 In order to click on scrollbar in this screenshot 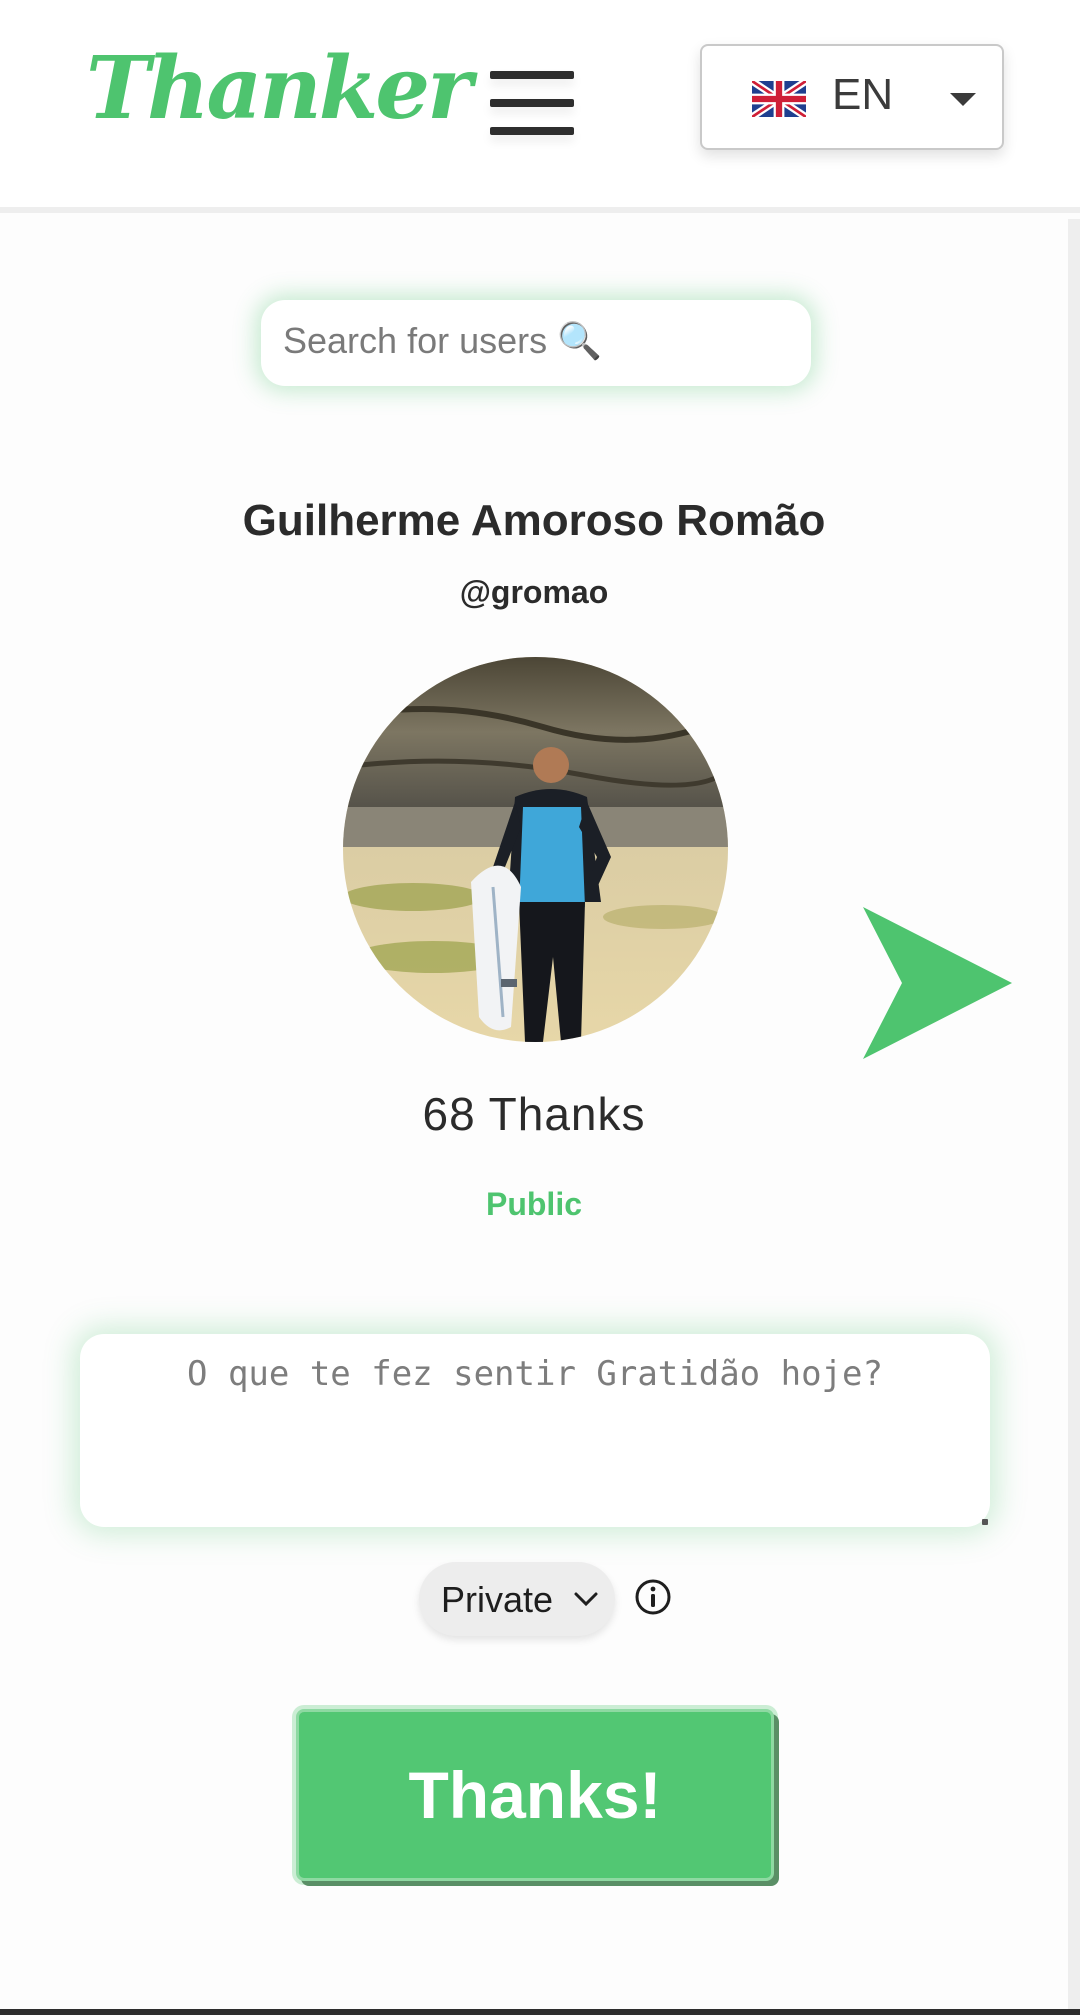, I will do `click(1074, 1114)`.